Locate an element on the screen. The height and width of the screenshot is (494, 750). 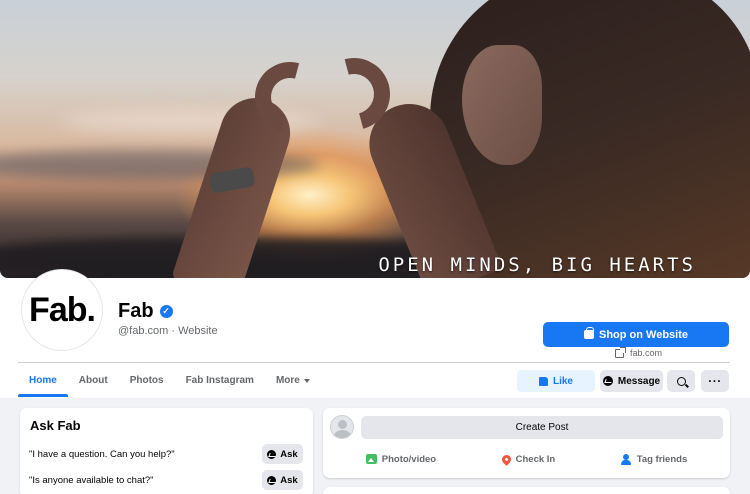
ask-card-title: Ask Fab is located at coordinates (55, 425).